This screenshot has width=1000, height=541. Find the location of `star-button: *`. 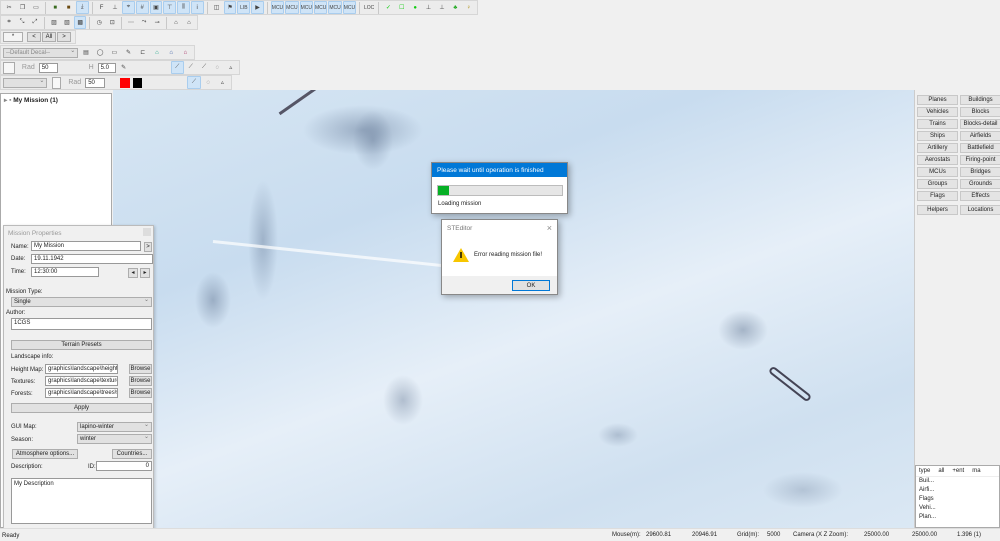

star-button: * is located at coordinates (13, 37).